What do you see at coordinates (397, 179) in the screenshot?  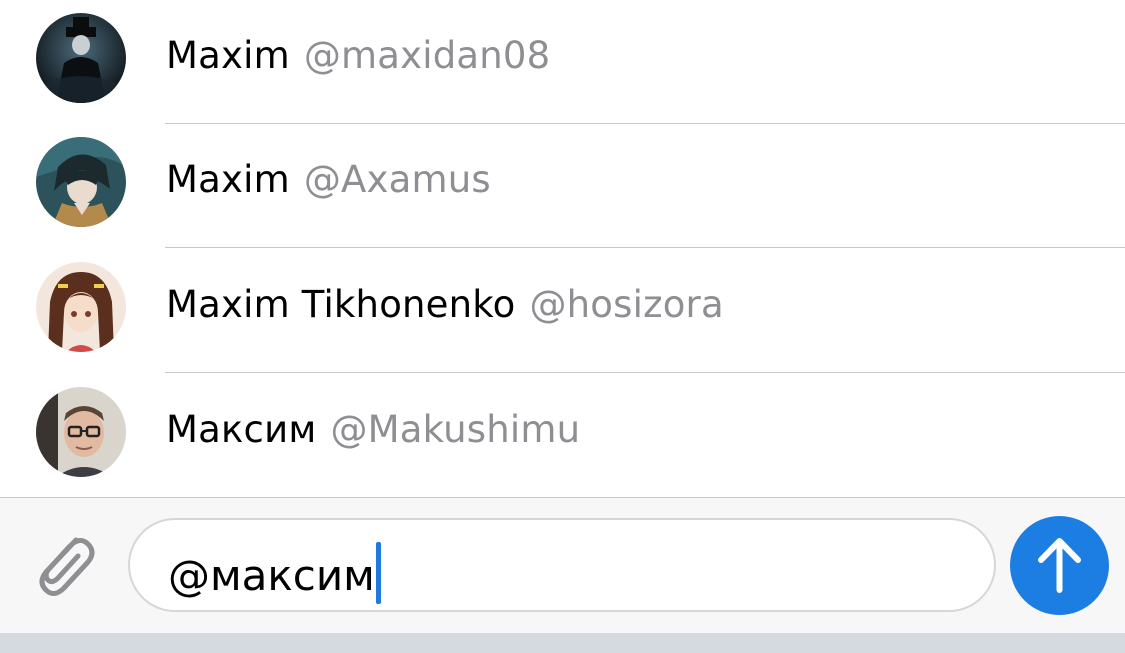 I see `mention-username: @Axamus` at bounding box center [397, 179].